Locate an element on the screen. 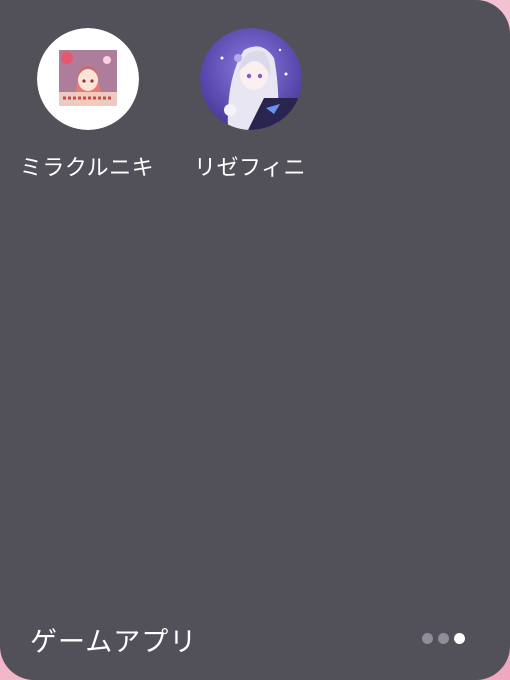 This screenshot has width=510, height=680. page-indicator is located at coordinates (444, 639).